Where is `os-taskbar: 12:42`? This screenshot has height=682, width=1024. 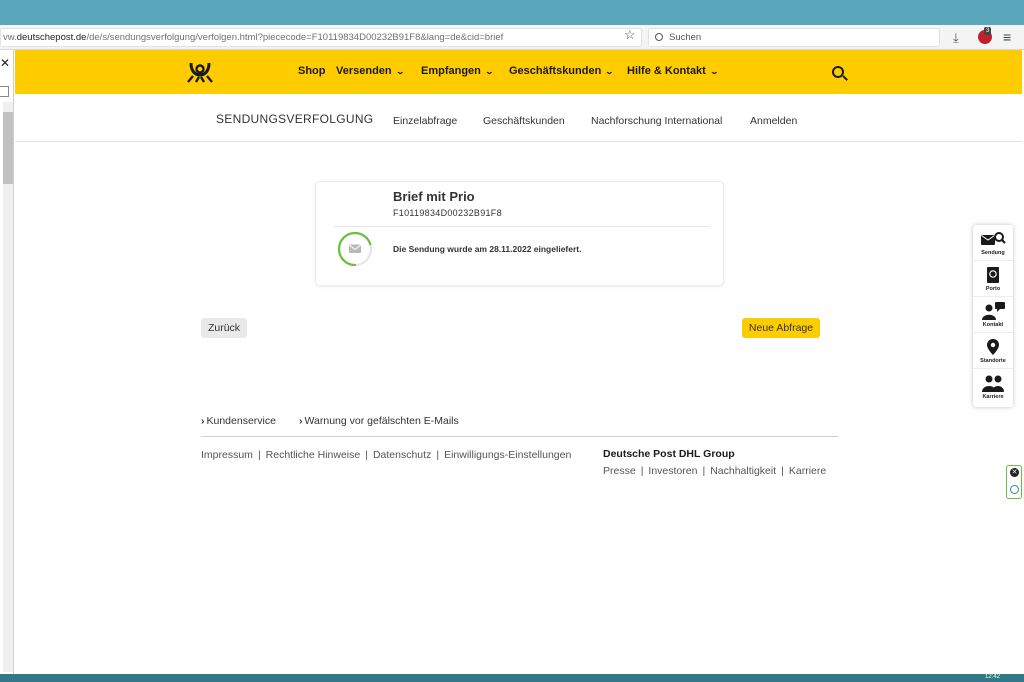 os-taskbar: 12:42 is located at coordinates (512, 678).